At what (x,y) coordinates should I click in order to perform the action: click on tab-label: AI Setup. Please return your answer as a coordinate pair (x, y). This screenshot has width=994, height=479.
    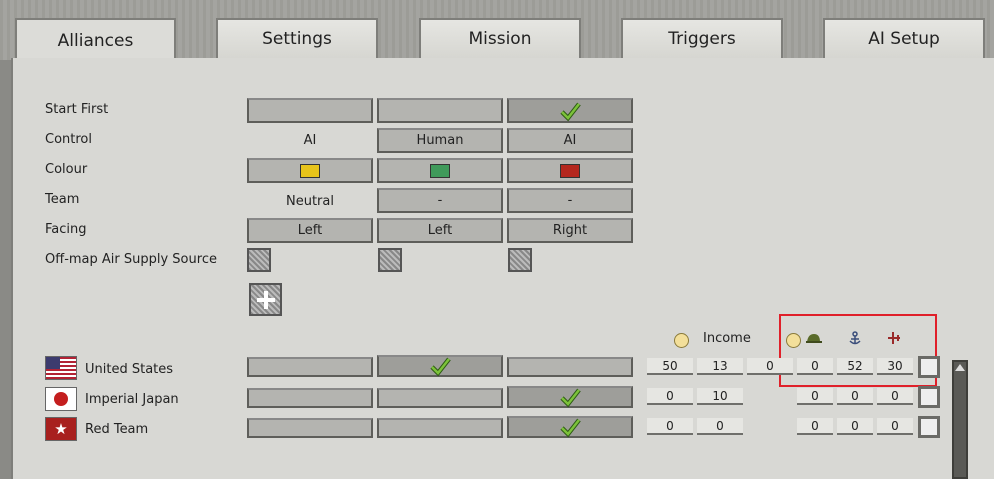
    Looking at the image, I should click on (904, 39).